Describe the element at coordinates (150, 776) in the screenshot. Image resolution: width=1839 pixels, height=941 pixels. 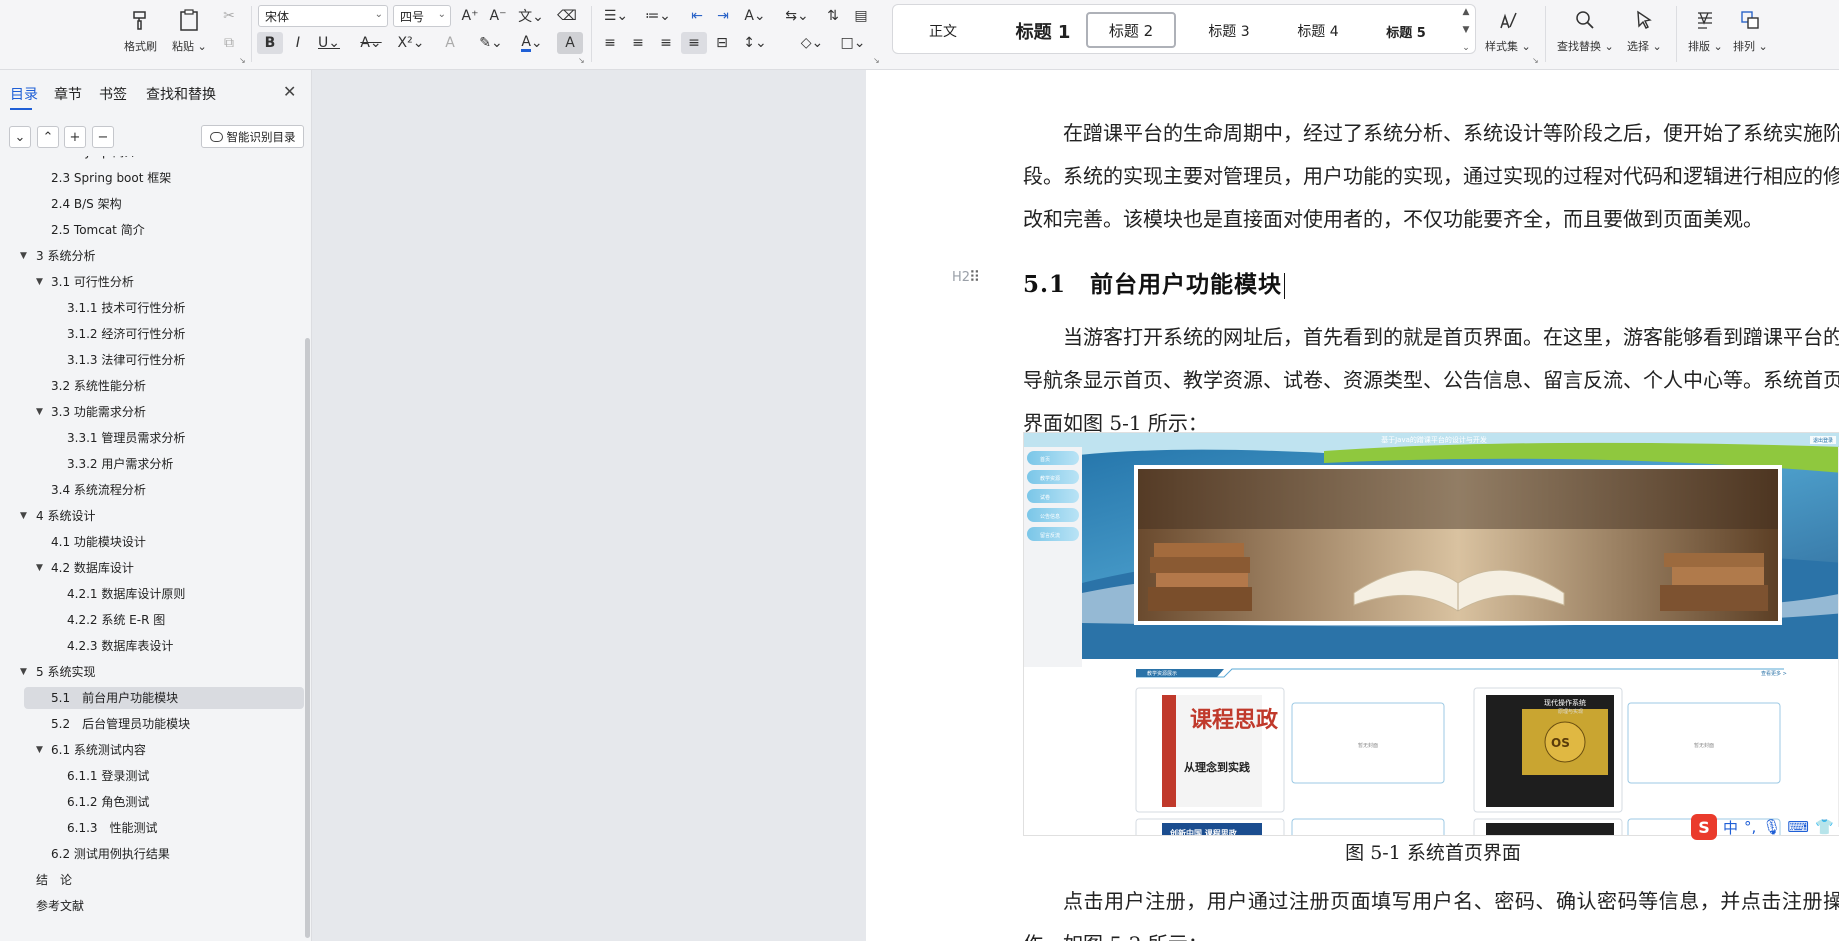
I see `toc-item: 6.1.1 登录测试` at that location.